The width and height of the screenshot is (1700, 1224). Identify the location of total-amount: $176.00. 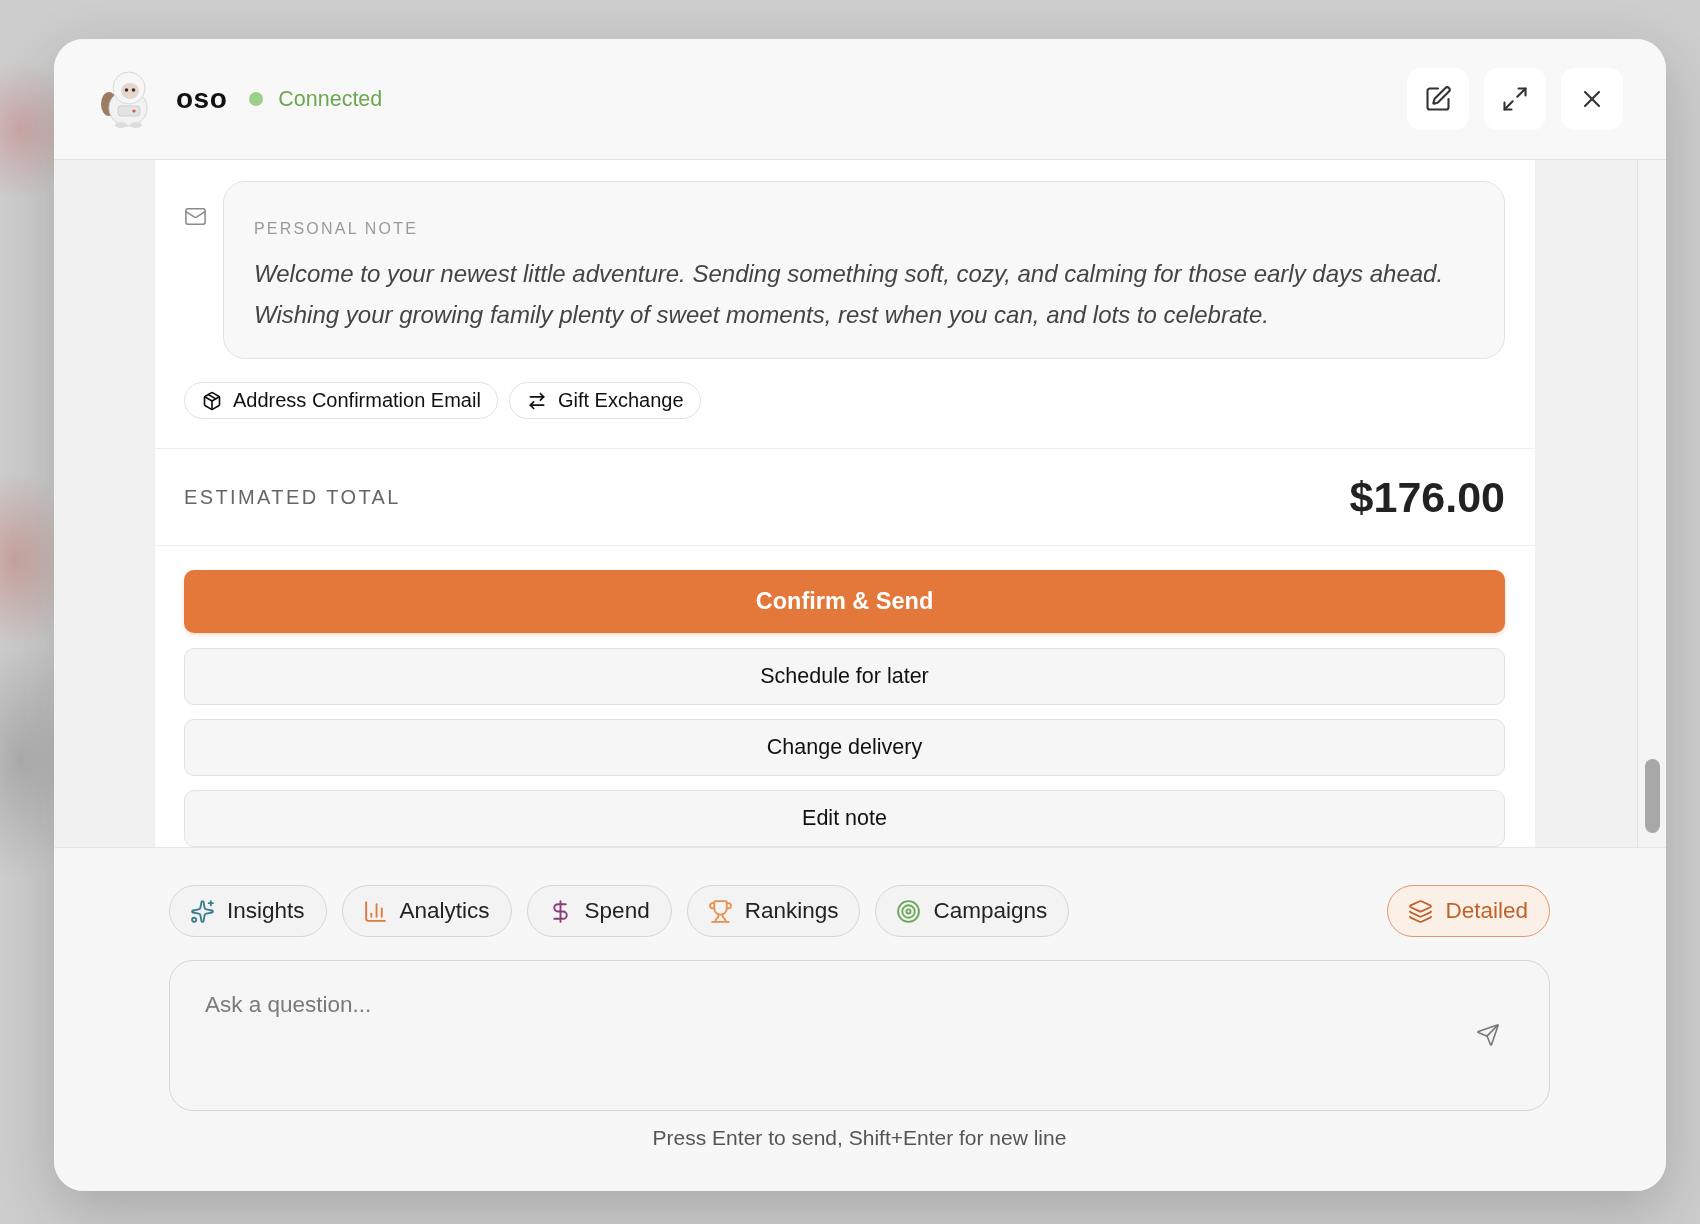
(1427, 497).